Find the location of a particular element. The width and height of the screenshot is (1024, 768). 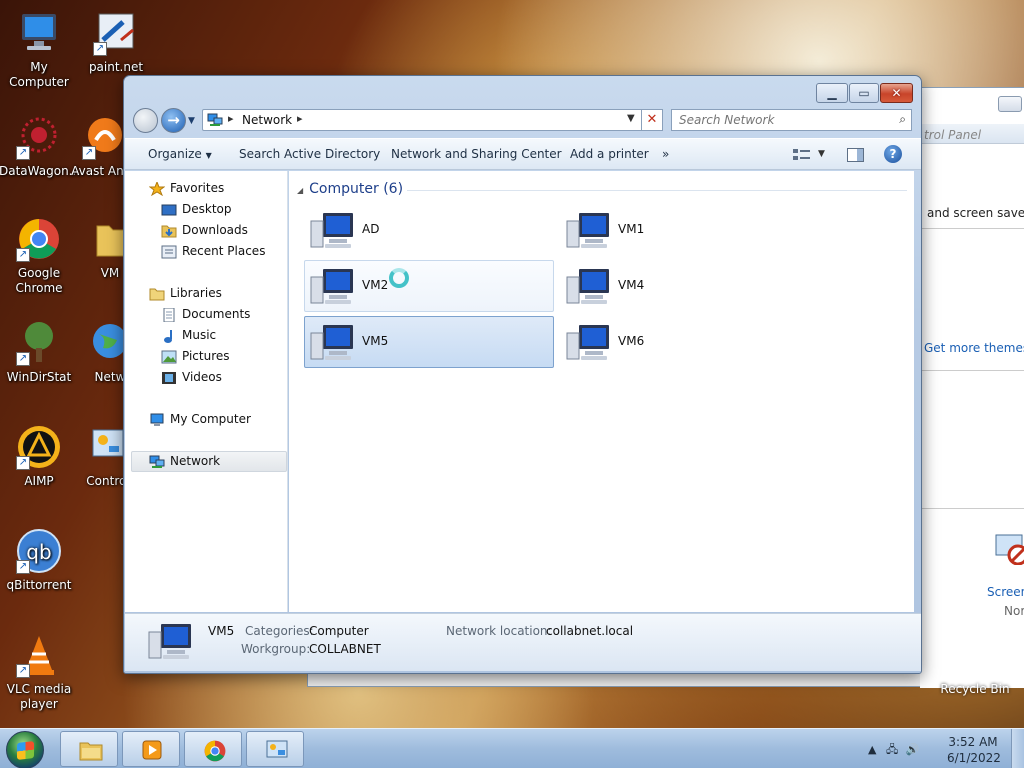

desktop-icon-chrome: ↗ Google Chrome is located at coordinates (39, 256).